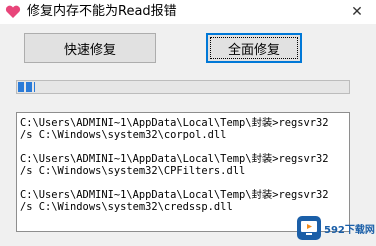 The height and width of the screenshot is (246, 376). I want to click on log-line: /s C:\Windows\system32\CPFilters.dll, so click(133, 171).